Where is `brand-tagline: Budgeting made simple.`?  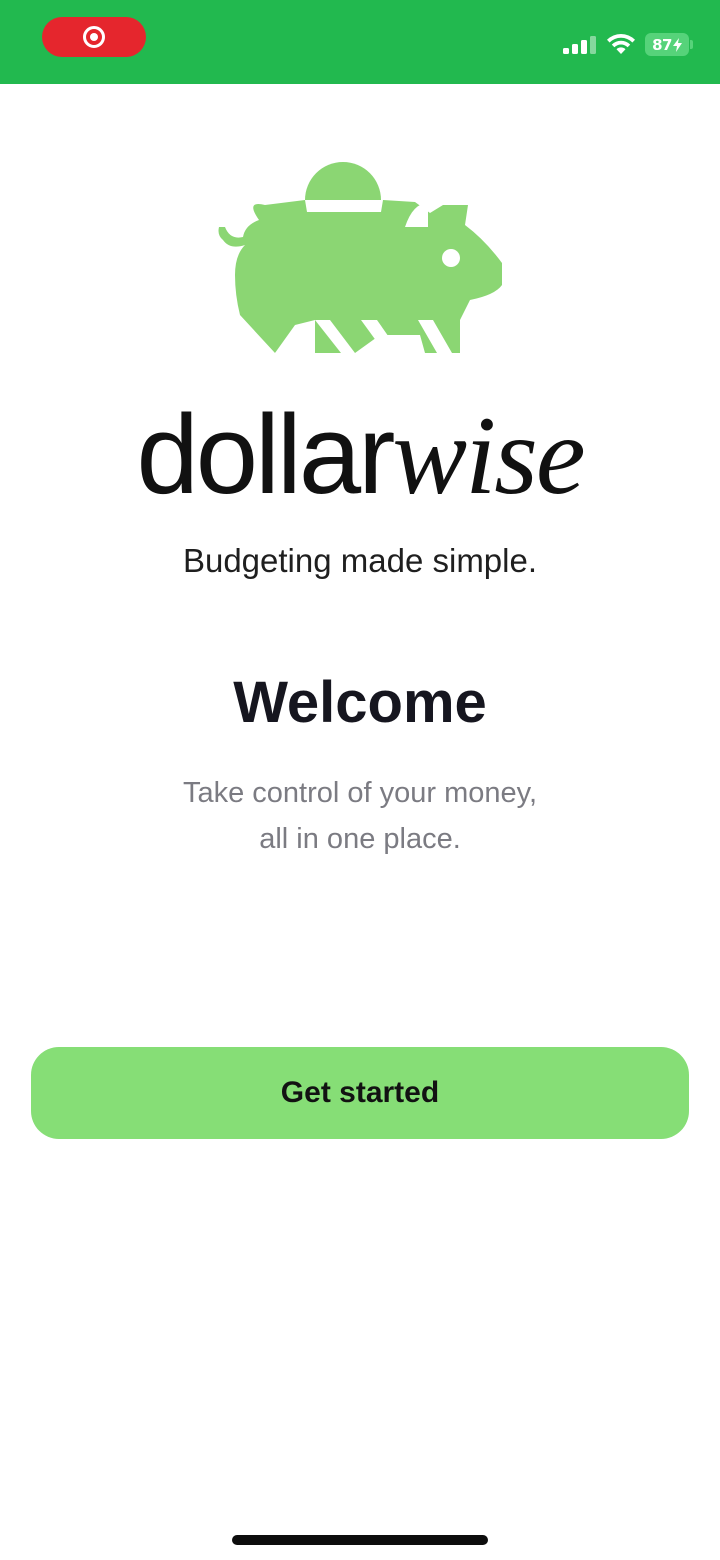 brand-tagline: Budgeting made simple. is located at coordinates (360, 560).